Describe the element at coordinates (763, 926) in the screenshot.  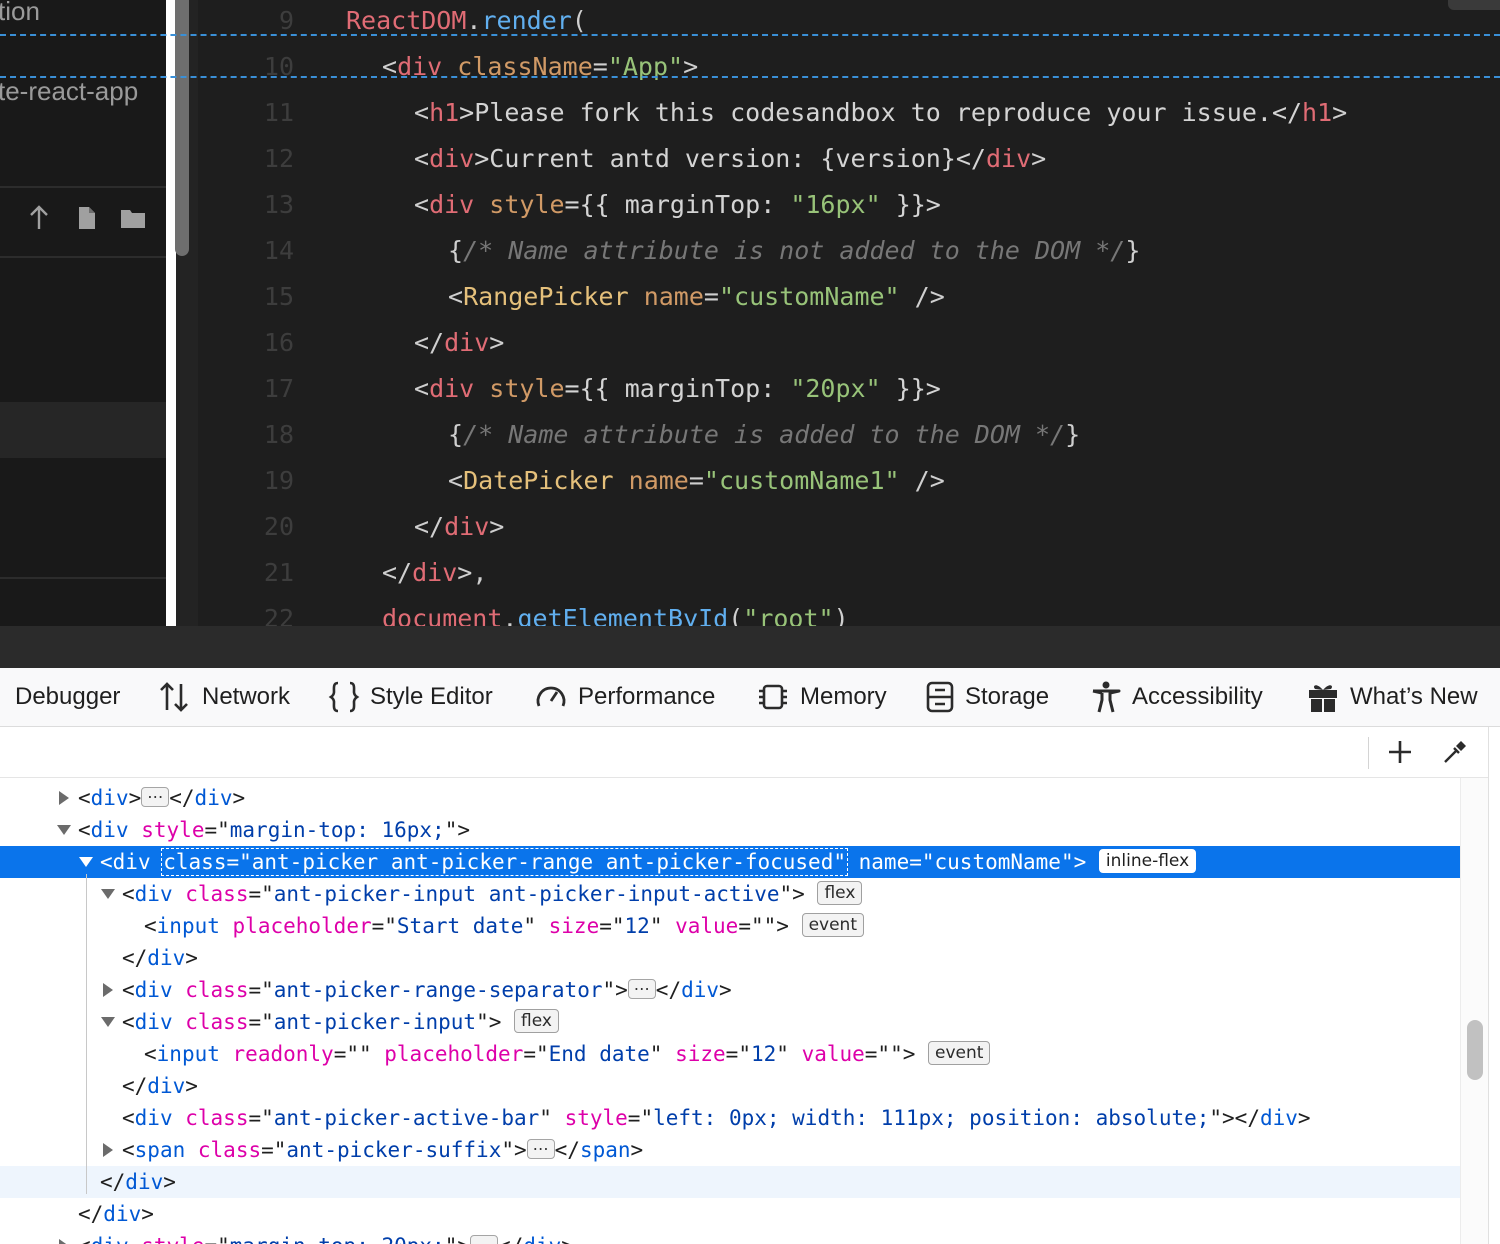
I see `markup-token: ="">` at that location.